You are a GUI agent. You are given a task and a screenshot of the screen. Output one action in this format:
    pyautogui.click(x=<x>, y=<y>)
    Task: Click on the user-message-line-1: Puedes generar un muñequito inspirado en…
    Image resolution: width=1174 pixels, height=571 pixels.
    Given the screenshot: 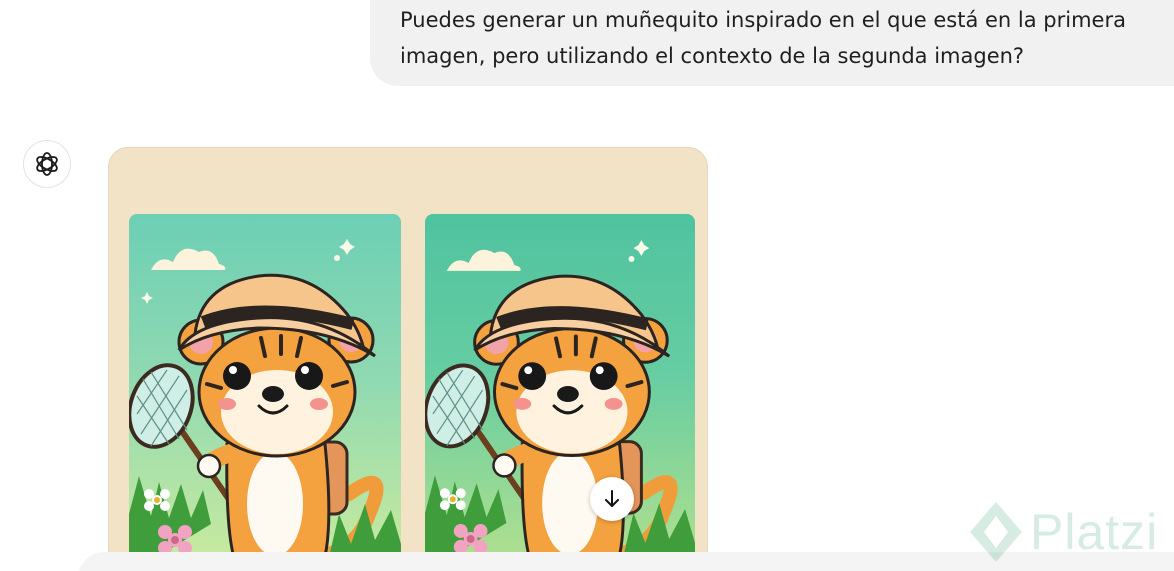 What is the action you would take?
    pyautogui.click(x=763, y=20)
    